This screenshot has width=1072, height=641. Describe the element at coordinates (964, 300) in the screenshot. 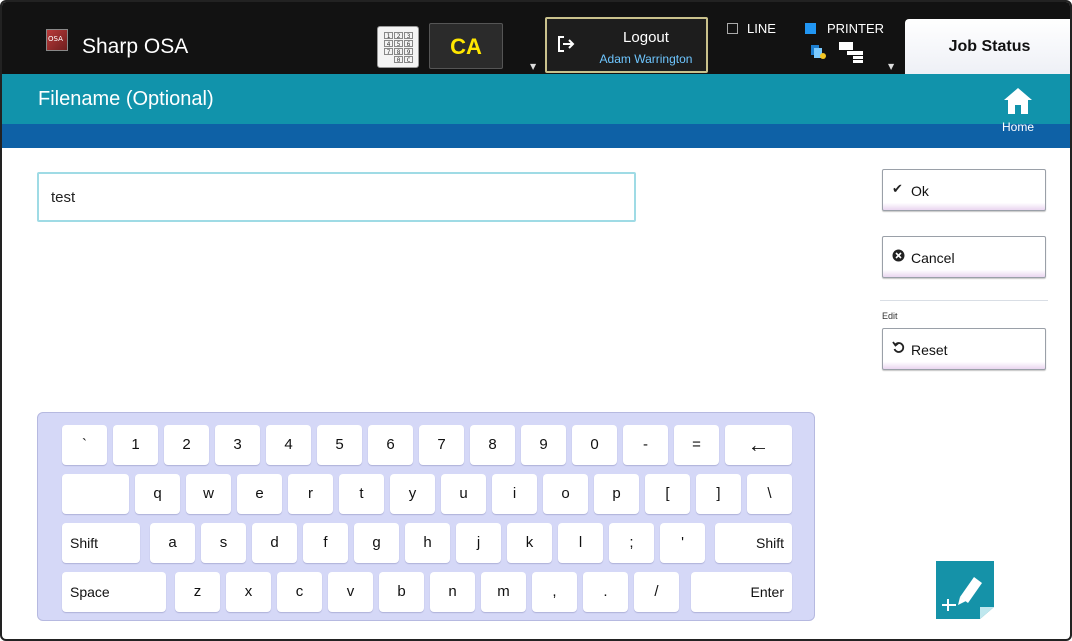

I see `divider` at that location.